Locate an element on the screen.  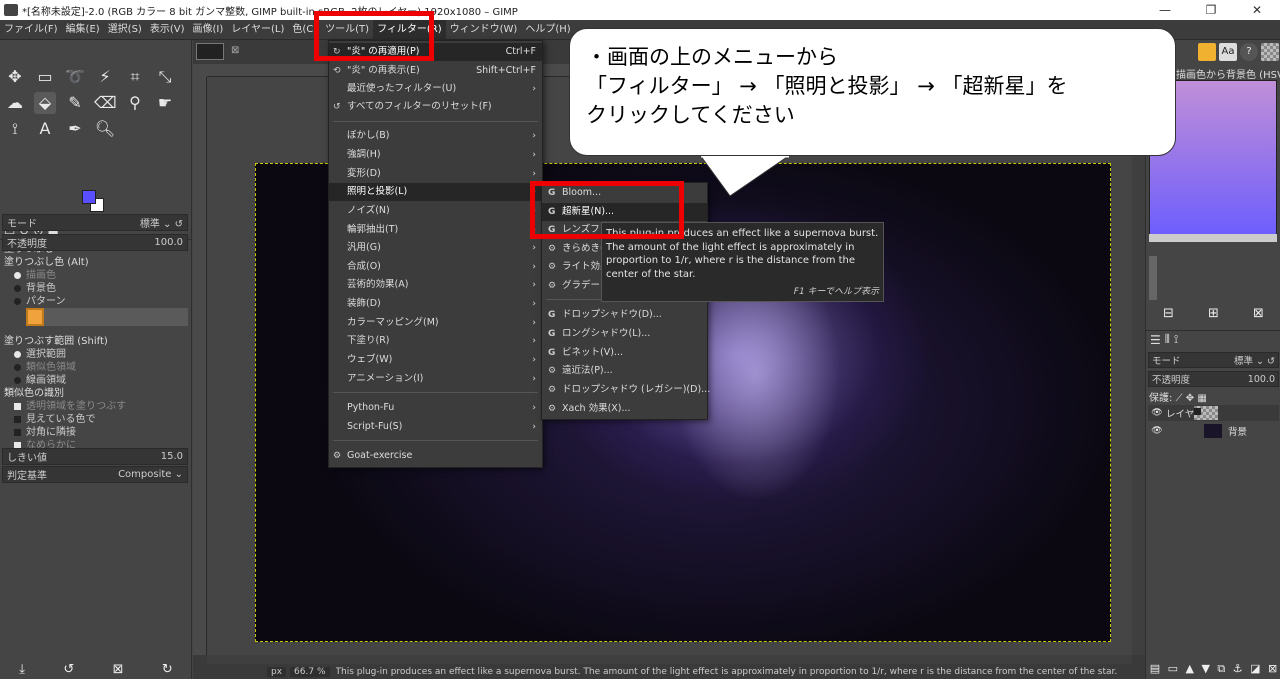
color-picker-tool-icon: ✒ is located at coordinates (75, 129).